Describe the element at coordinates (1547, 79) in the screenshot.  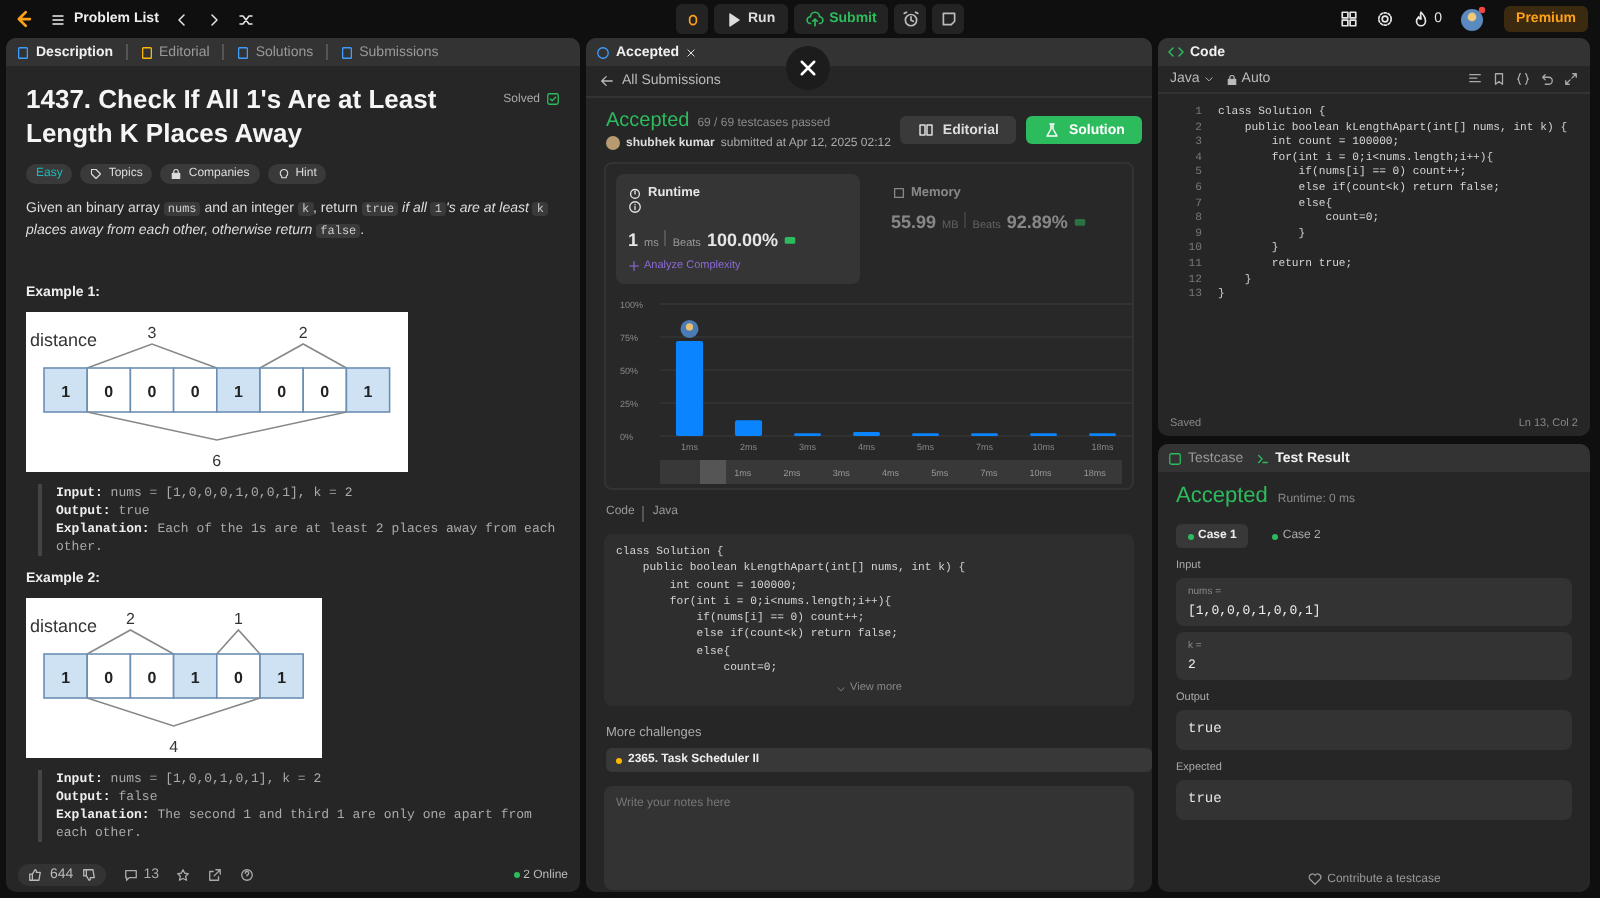
I see `undo-icon` at that location.